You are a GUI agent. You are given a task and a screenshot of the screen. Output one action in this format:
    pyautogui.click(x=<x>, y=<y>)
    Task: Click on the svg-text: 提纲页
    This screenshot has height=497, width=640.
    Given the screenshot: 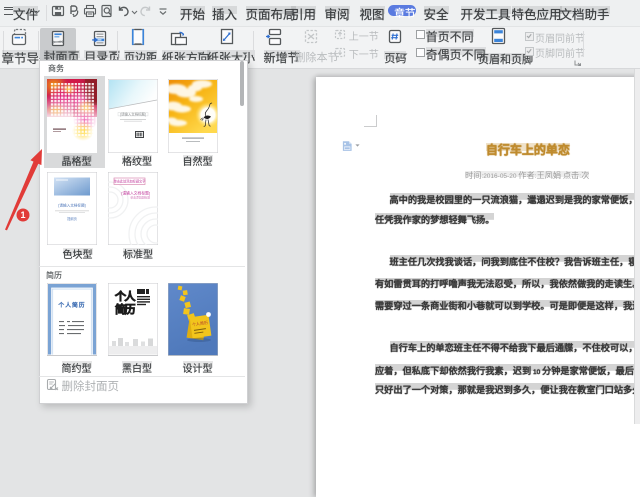 What is the action you would take?
    pyautogui.click(x=72, y=218)
    